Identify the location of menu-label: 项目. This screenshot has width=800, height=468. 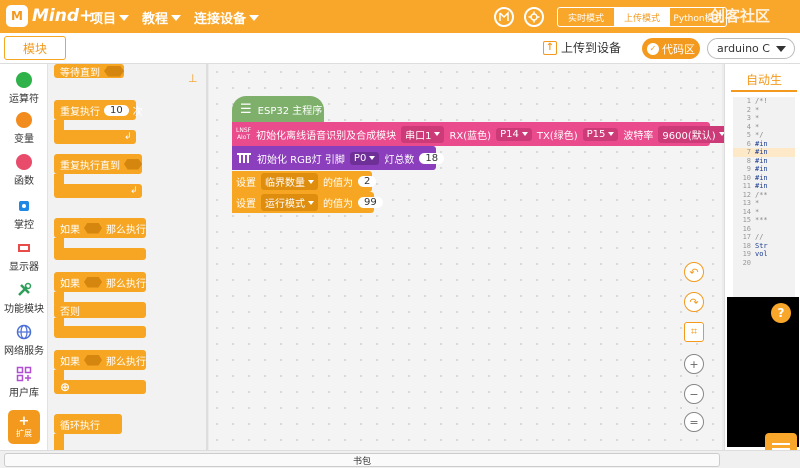
(103, 19).